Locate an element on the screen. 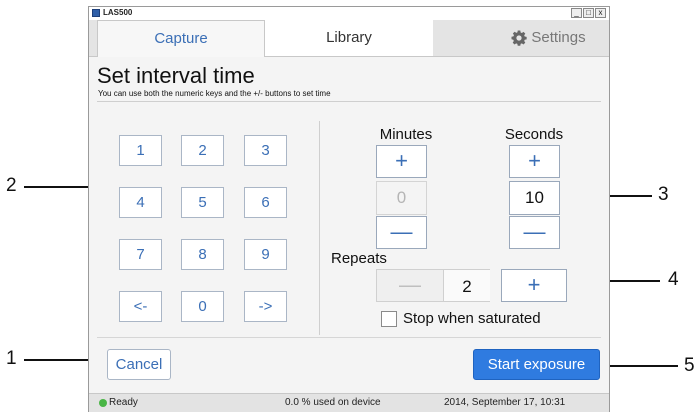  app-icon is located at coordinates (96, 13).